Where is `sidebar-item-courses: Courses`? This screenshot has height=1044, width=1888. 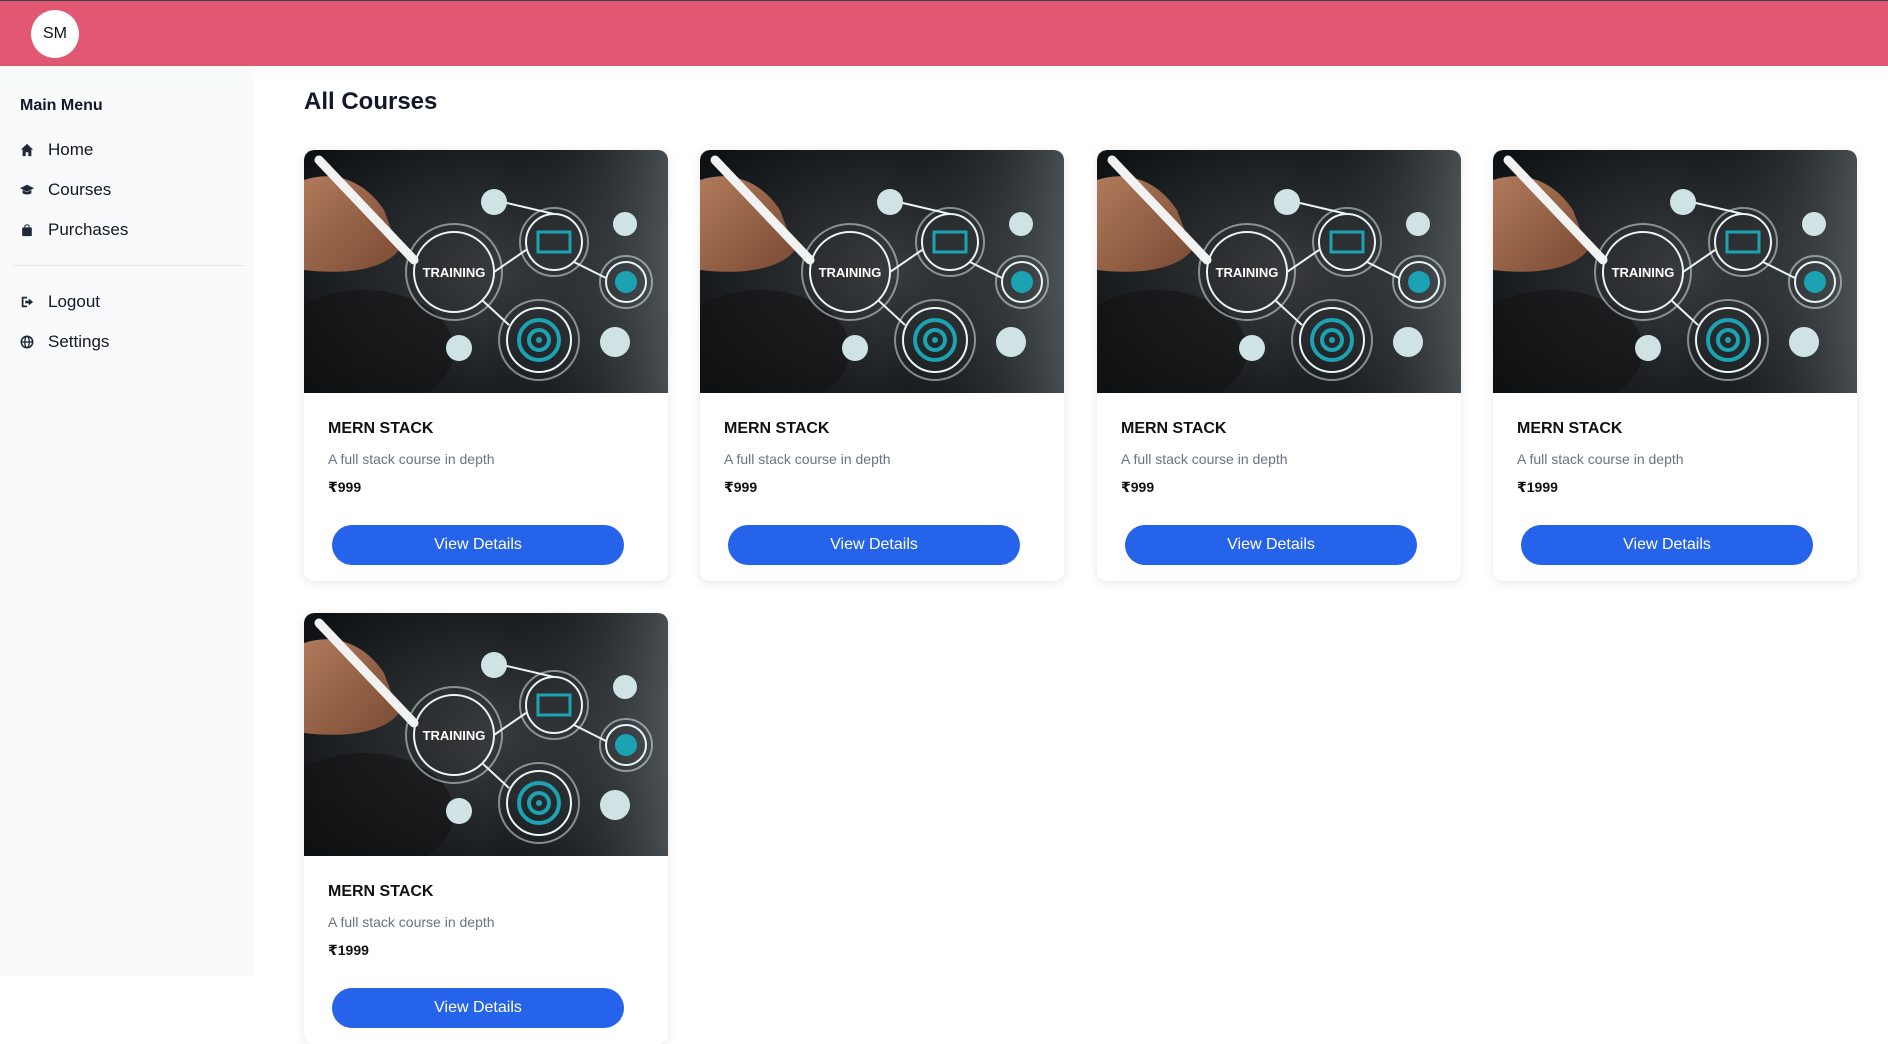 sidebar-item-courses: Courses is located at coordinates (65, 190).